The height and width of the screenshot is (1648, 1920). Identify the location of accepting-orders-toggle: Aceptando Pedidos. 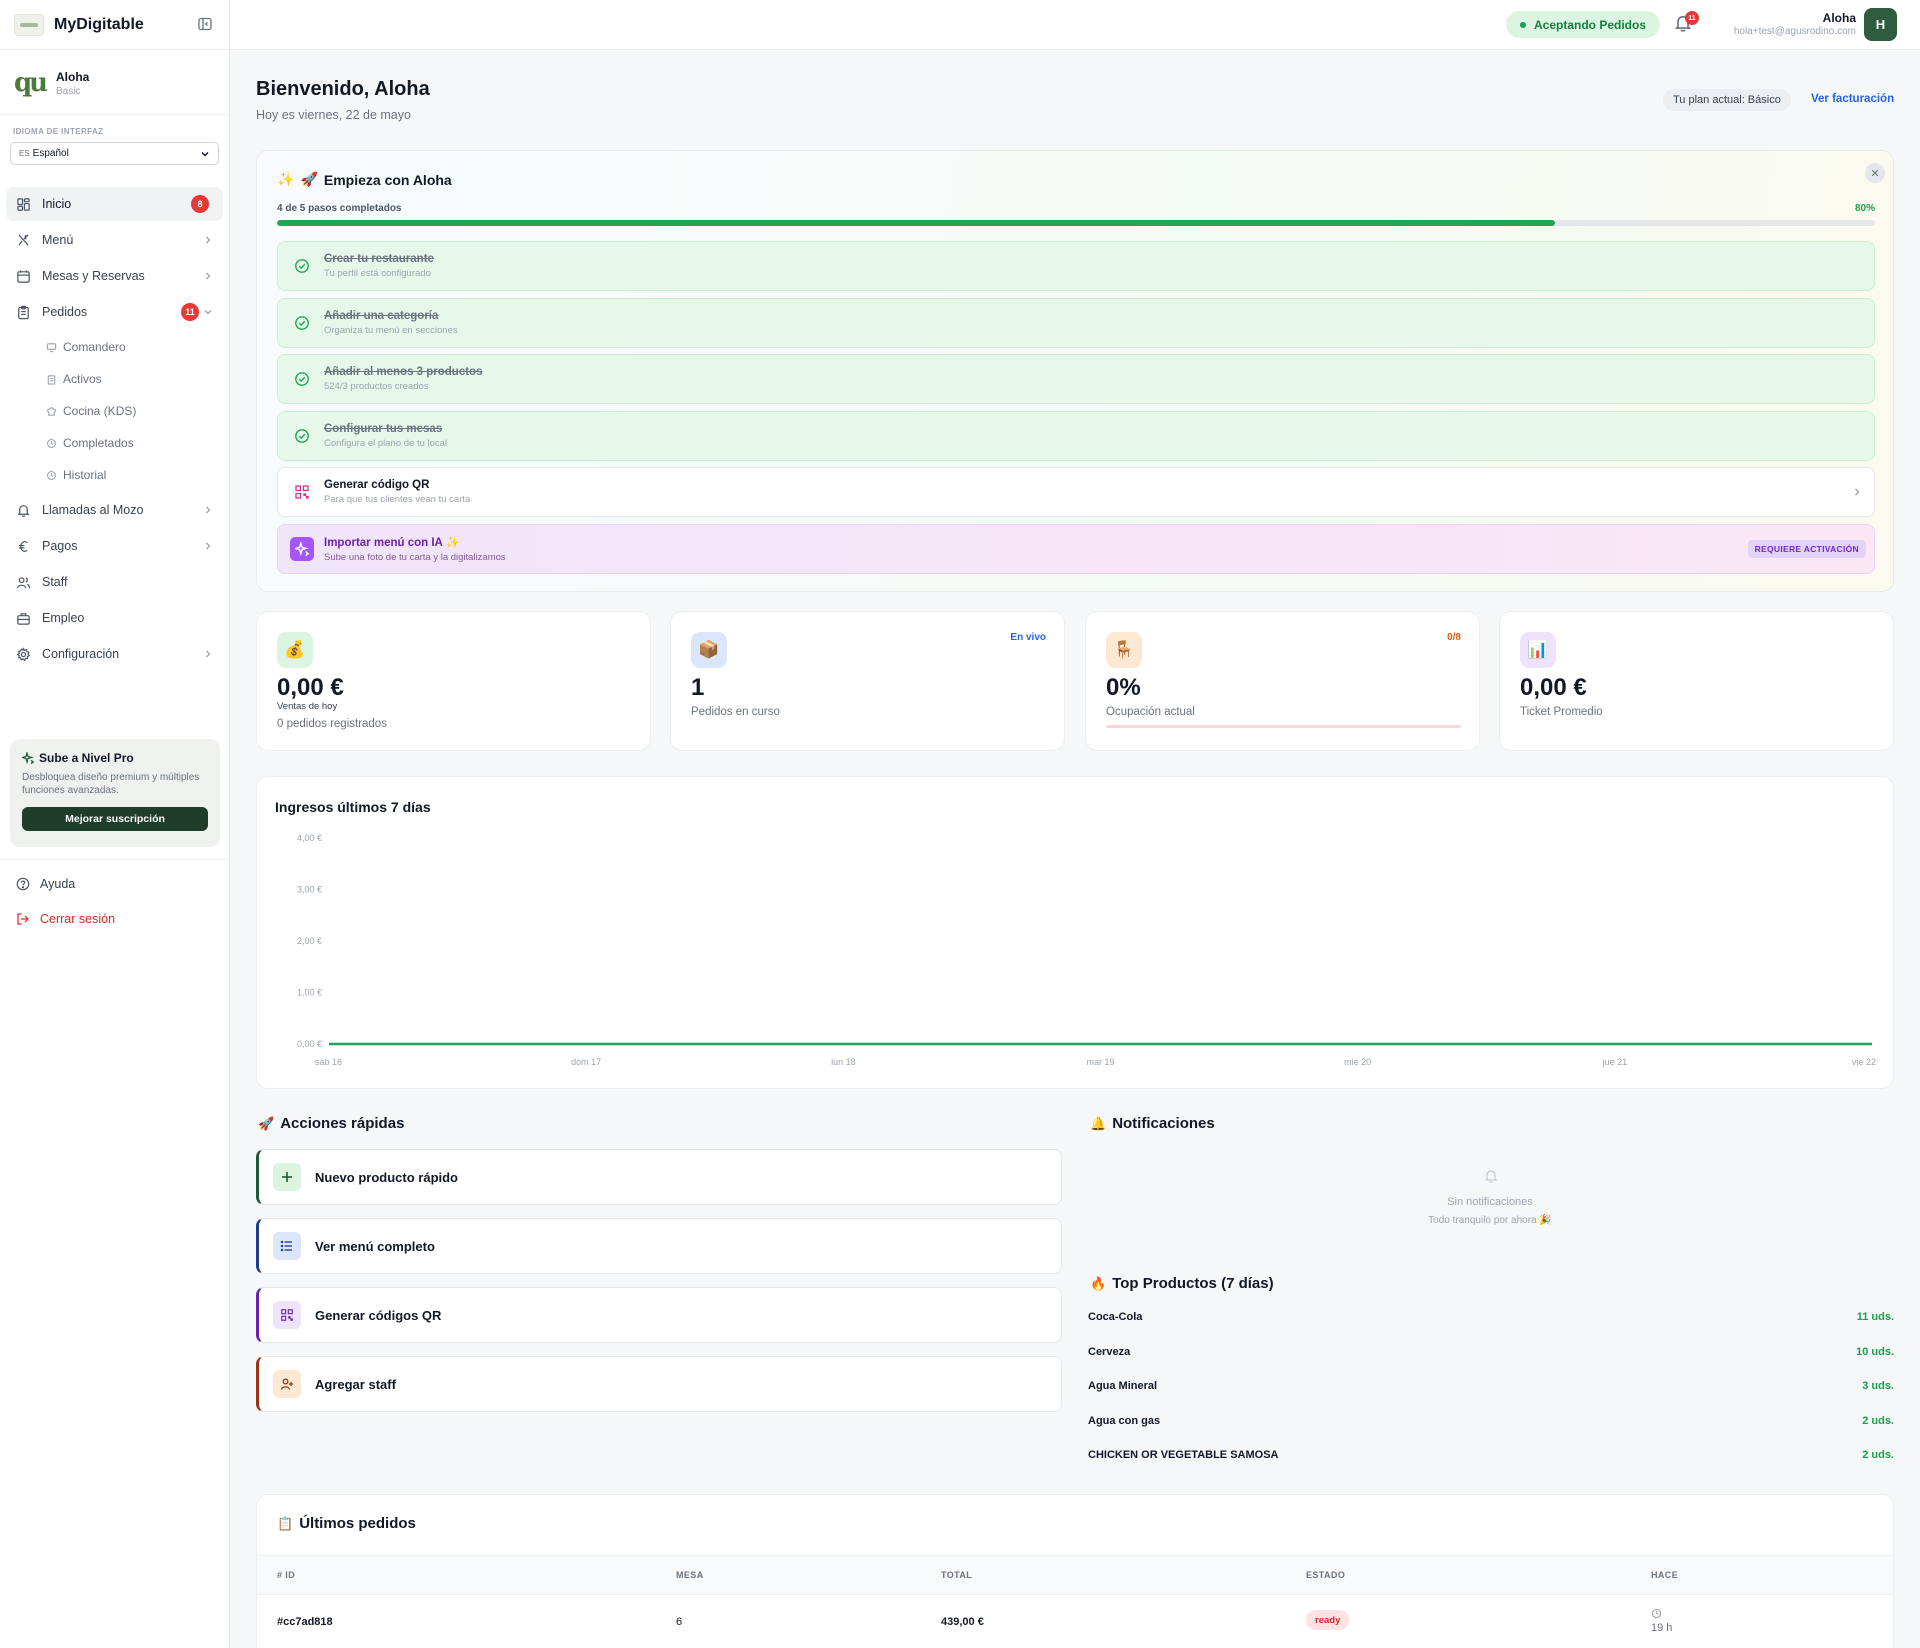
(1583, 24).